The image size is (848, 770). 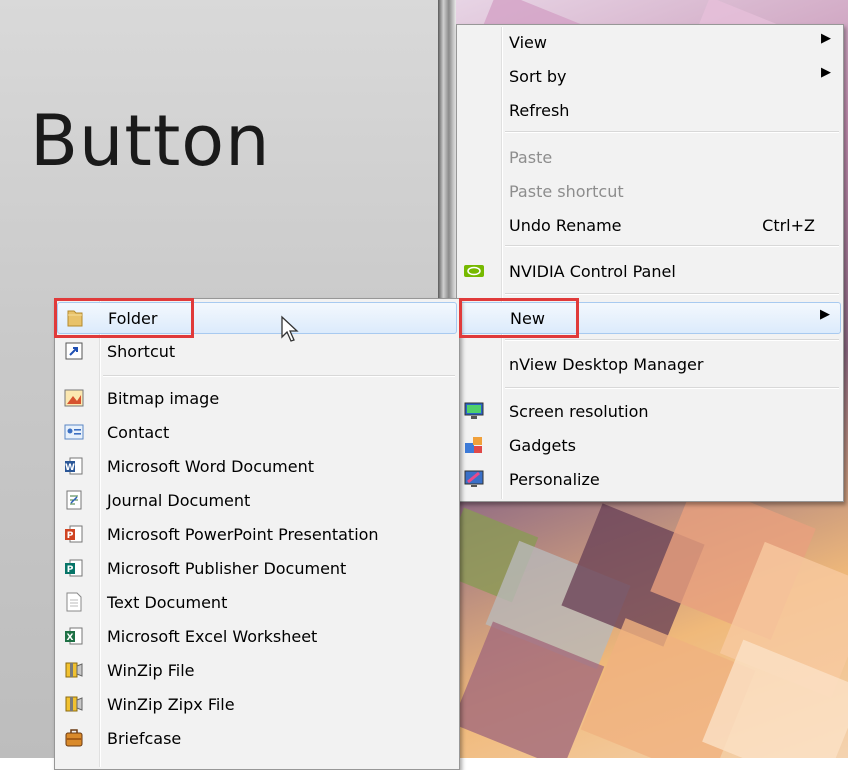 What do you see at coordinates (138, 432) in the screenshot?
I see `menu-item-label: Contact` at bounding box center [138, 432].